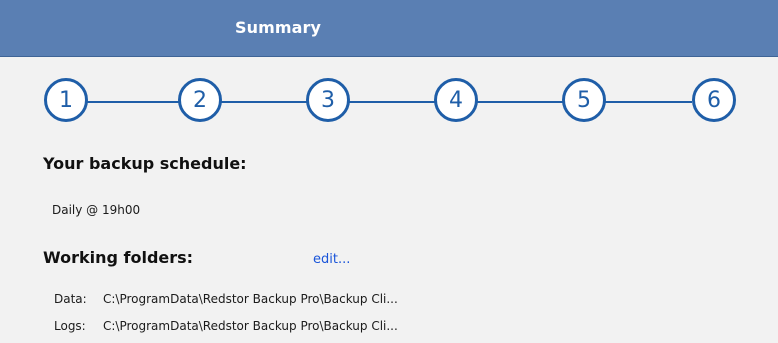  What do you see at coordinates (584, 100) in the screenshot?
I see `step-5: 5` at bounding box center [584, 100].